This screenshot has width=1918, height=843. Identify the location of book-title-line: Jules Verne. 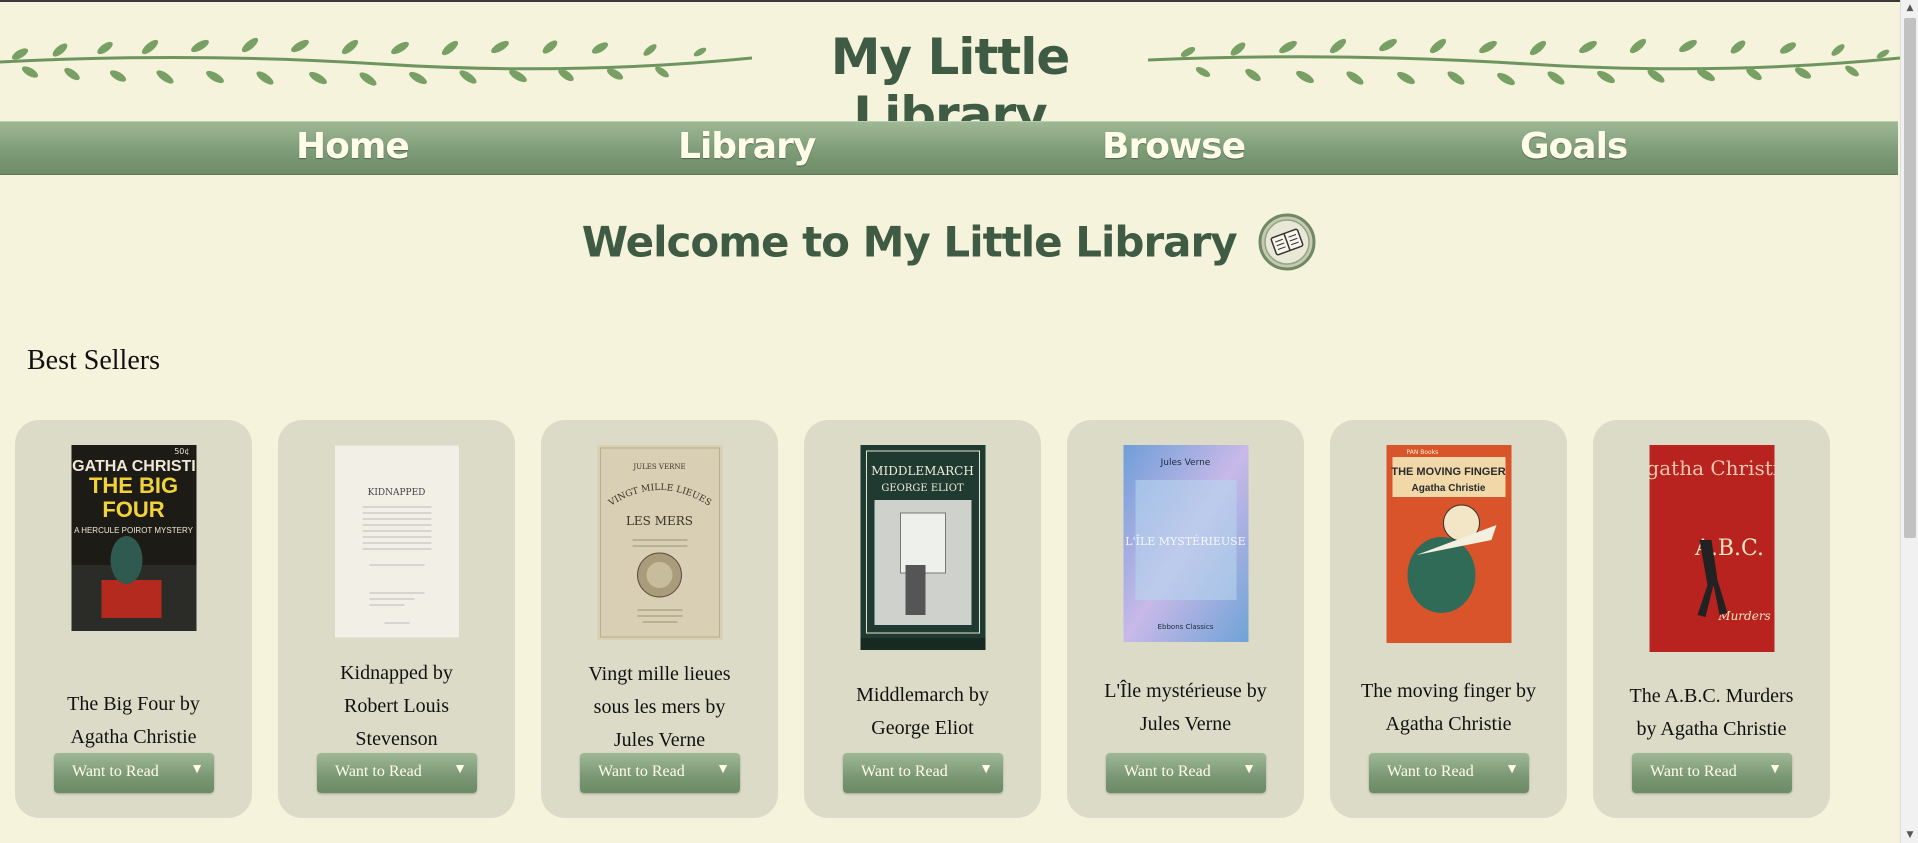
(1185, 724).